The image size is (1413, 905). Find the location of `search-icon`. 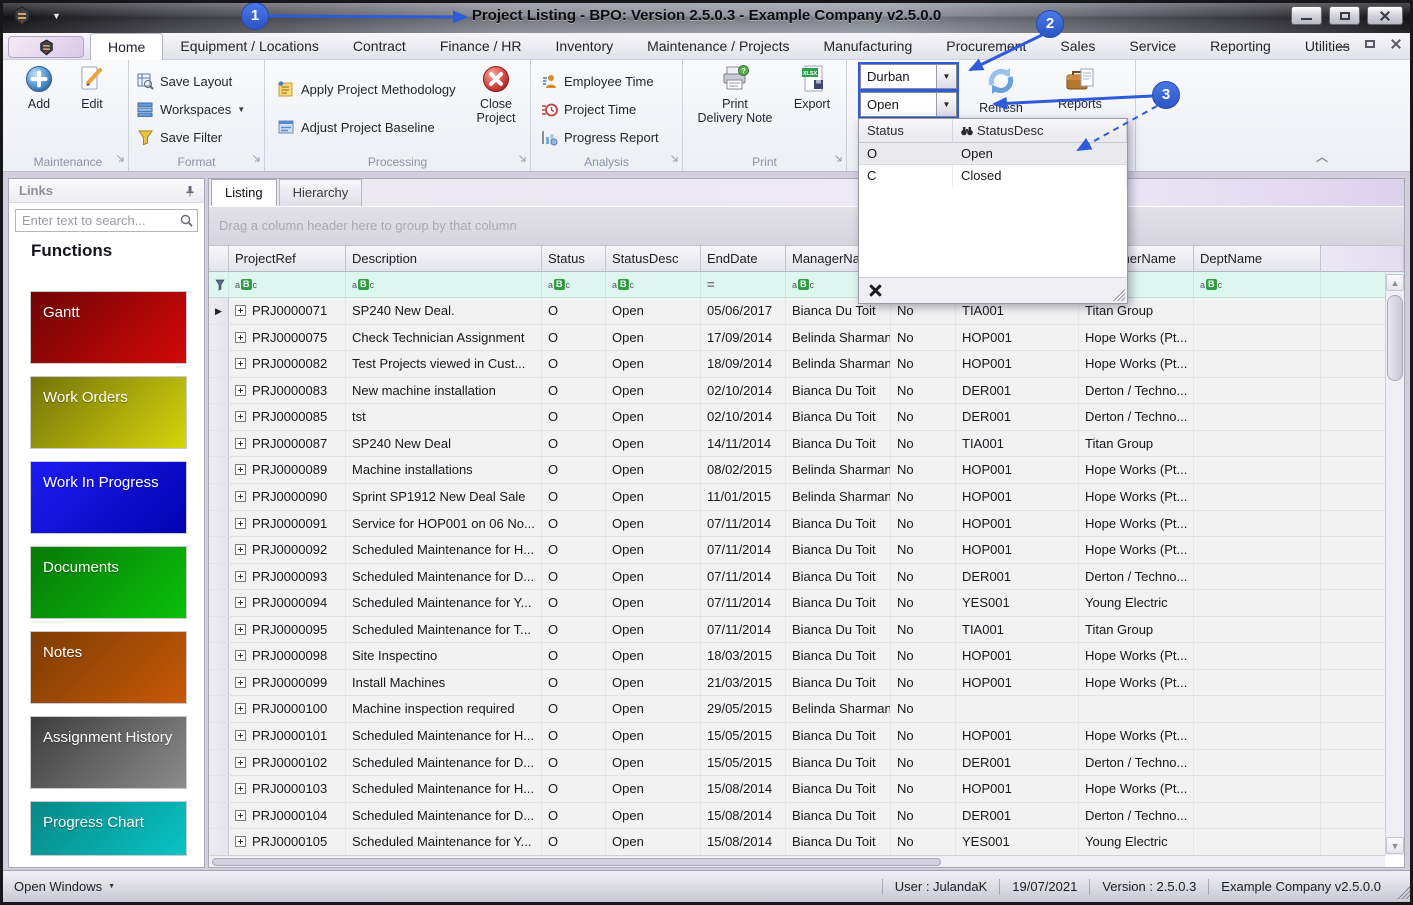

search-icon is located at coordinates (186, 223).